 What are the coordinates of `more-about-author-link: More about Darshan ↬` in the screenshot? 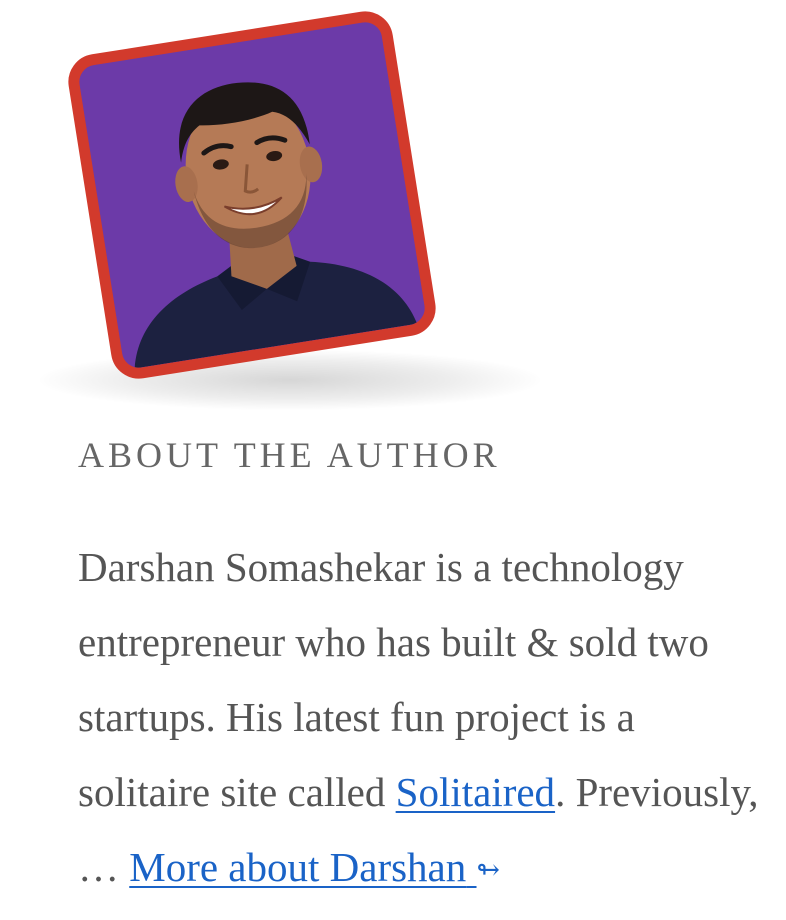 It's located at (314, 867).